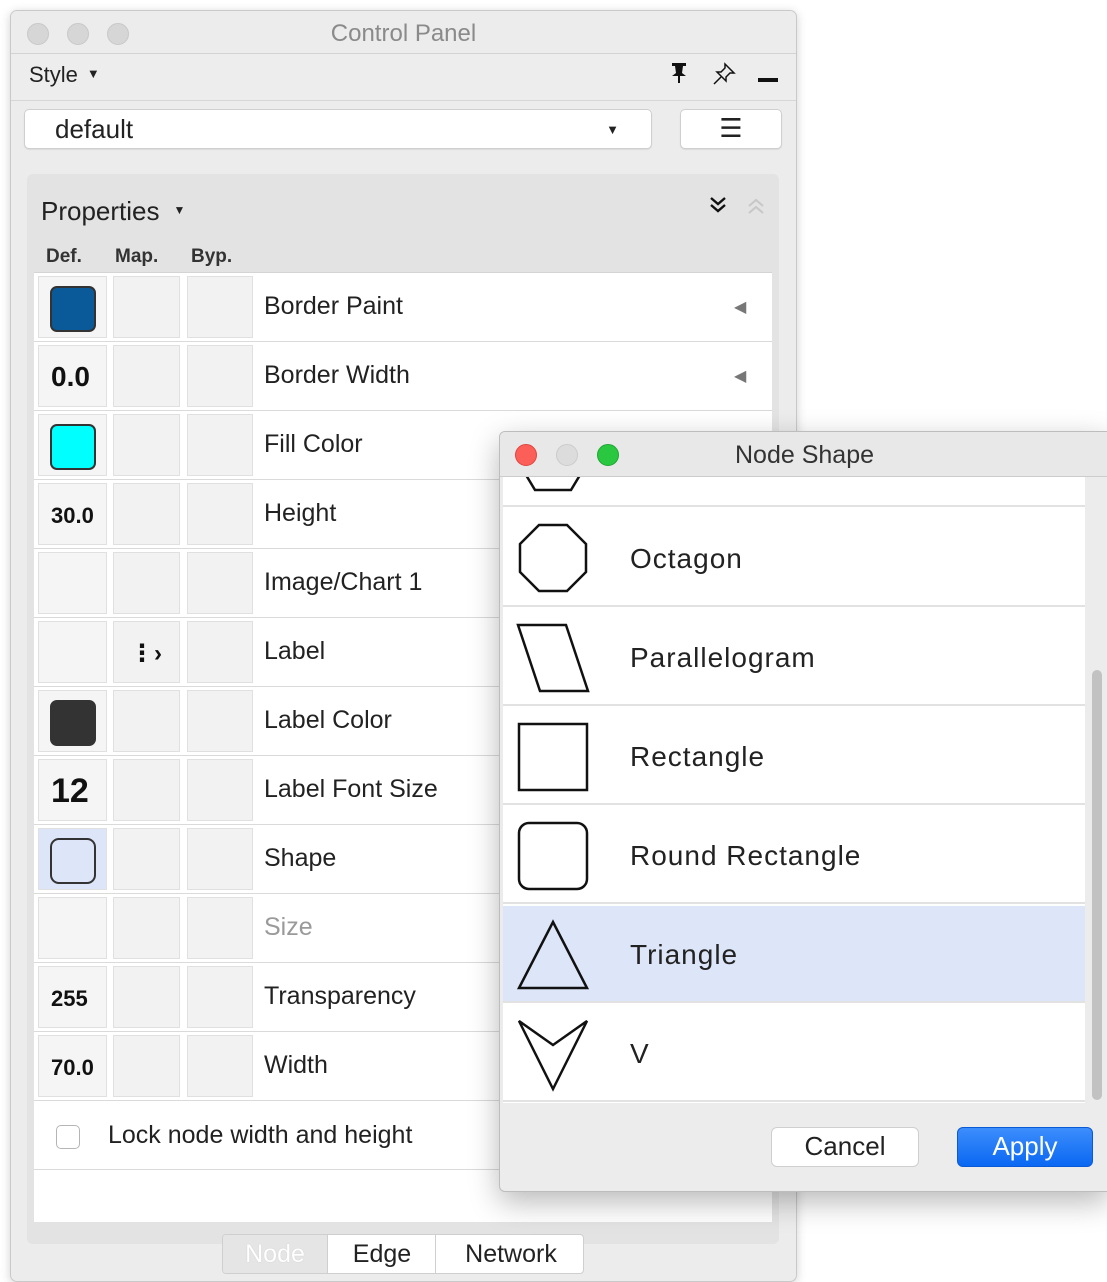 The image size is (1107, 1282). I want to click on default-value-cell: 12, so click(72, 790).